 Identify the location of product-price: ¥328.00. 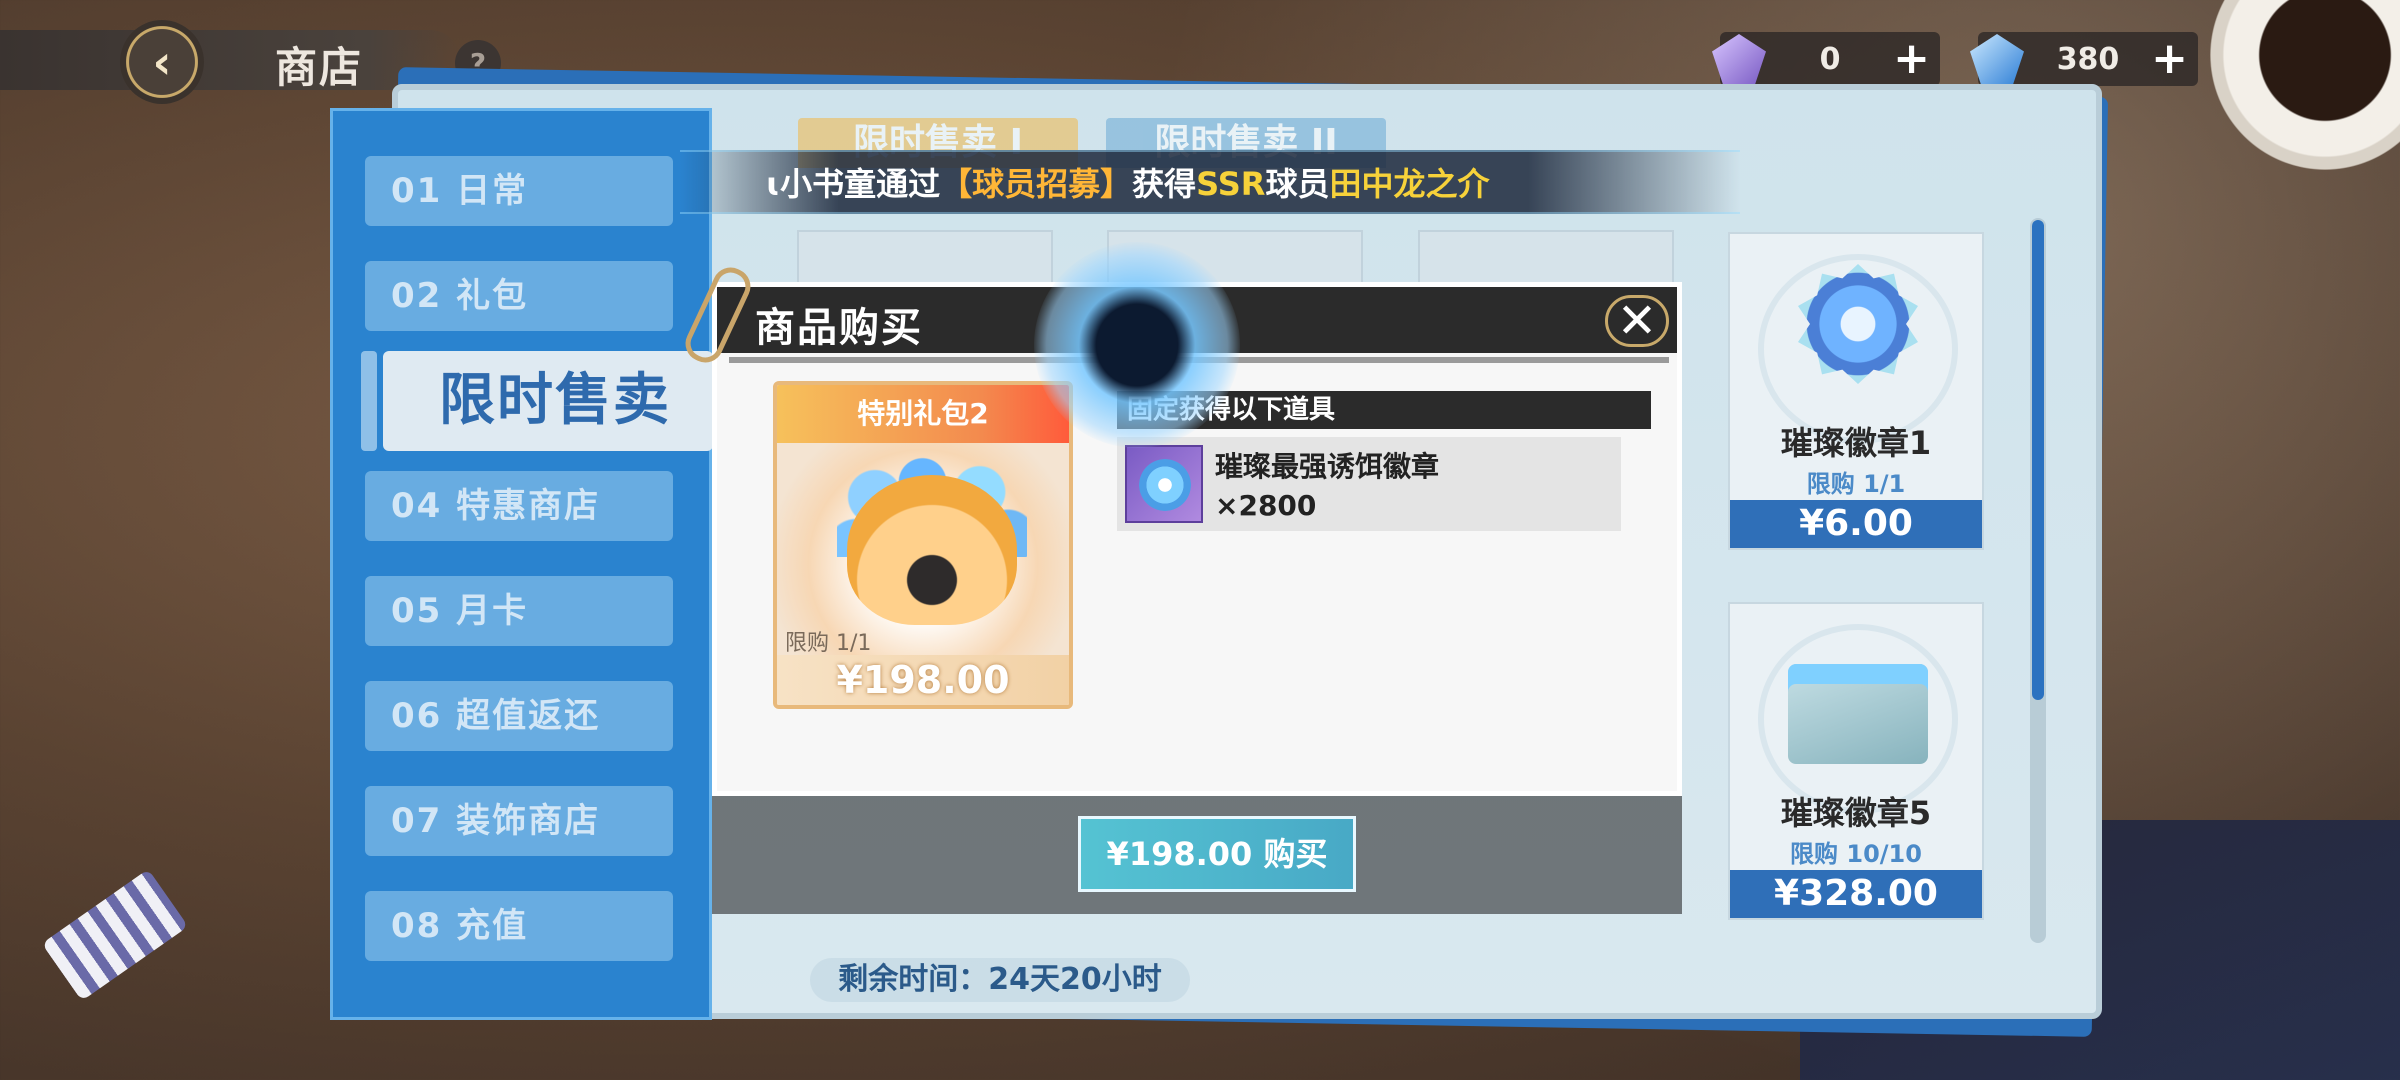
(1856, 894).